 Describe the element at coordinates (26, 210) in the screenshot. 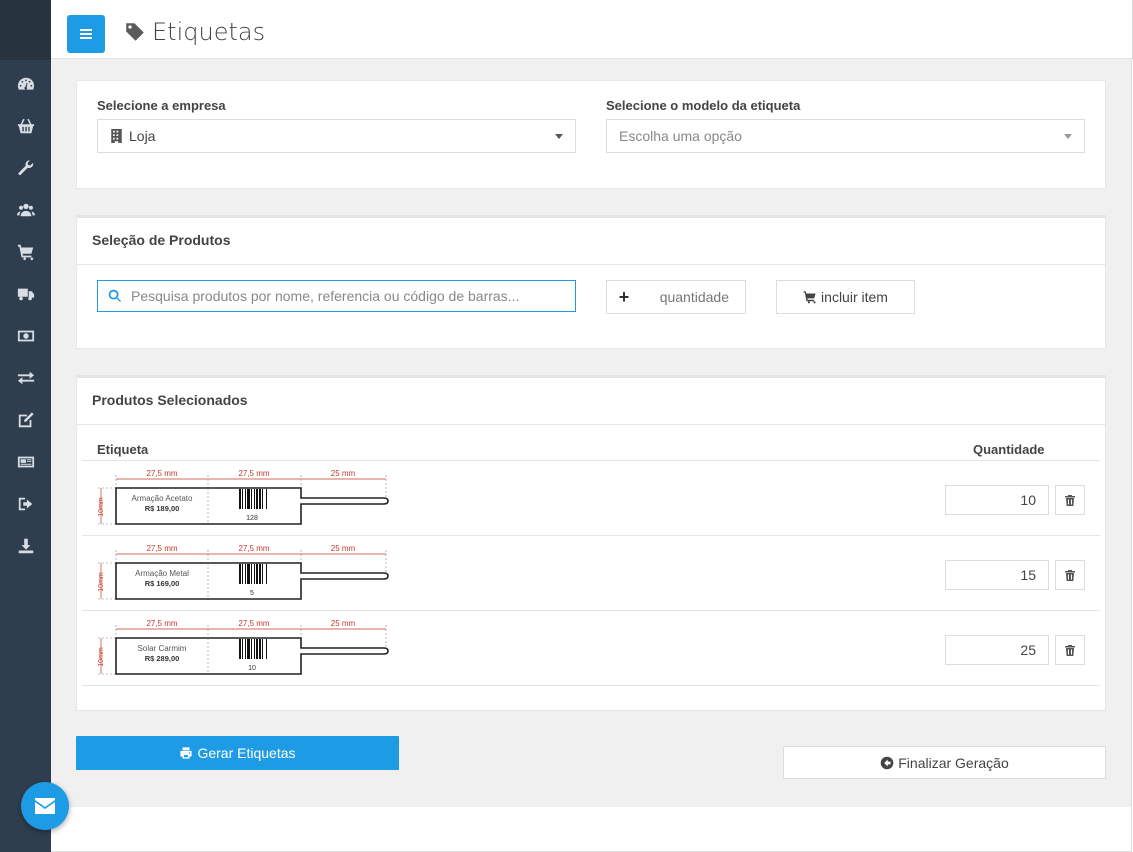

I see `users-icon` at that location.